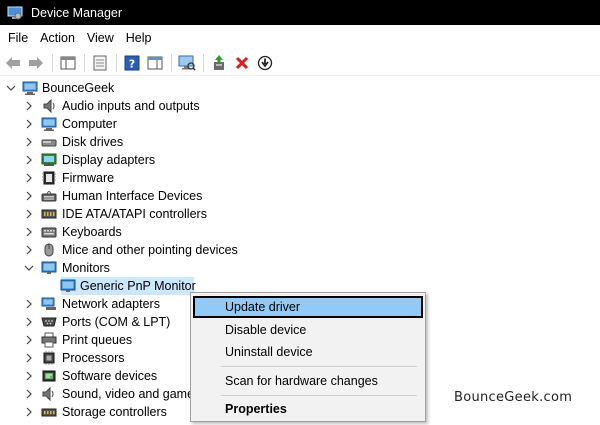 The image size is (600, 425). I want to click on watermark-text: BounceGeek.com, so click(513, 397).